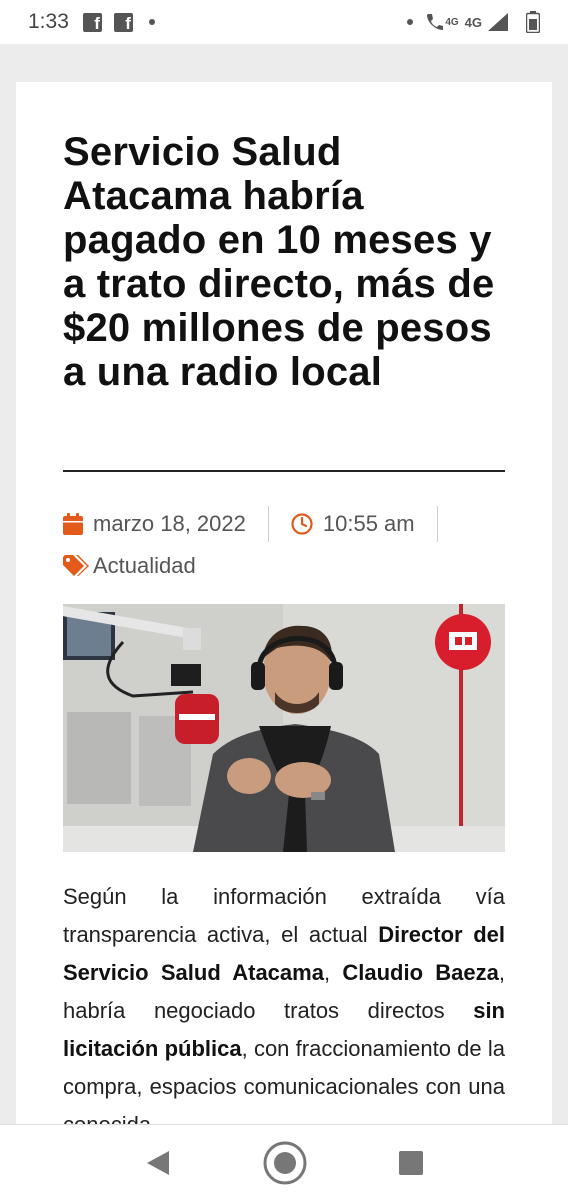 This screenshot has height=1200, width=568. I want to click on body-text-run: ,, so click(333, 972).